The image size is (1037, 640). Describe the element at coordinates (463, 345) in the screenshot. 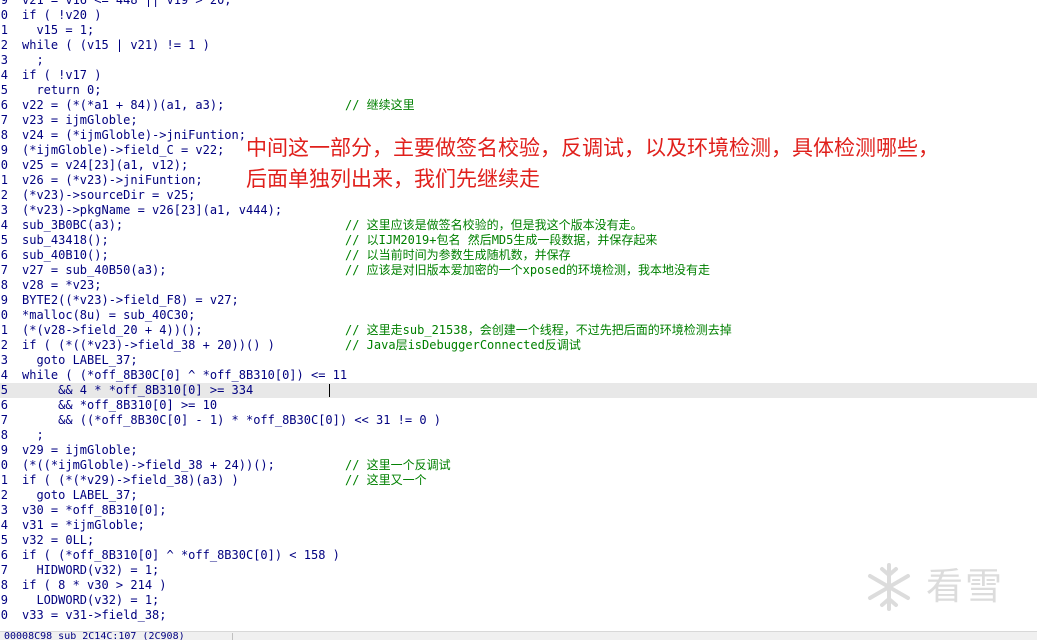

I see `code-comment: // Java层isDebuggerConnected反调试` at that location.